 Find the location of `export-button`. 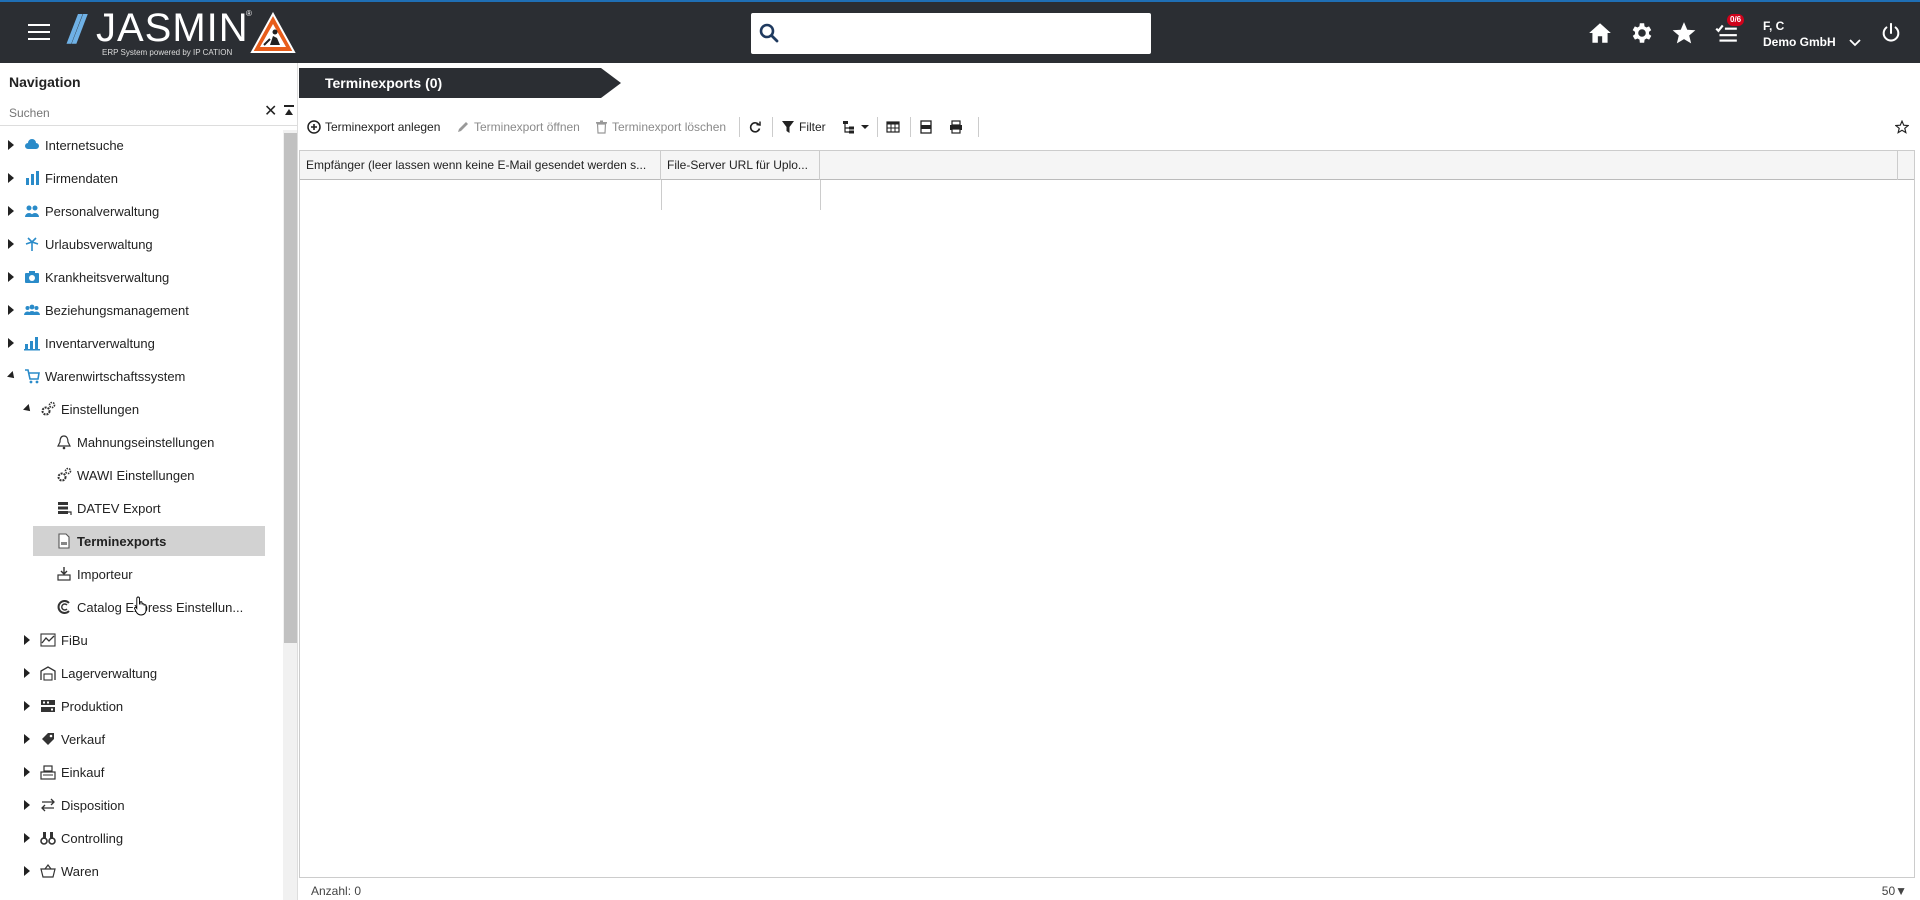

export-button is located at coordinates (926, 127).